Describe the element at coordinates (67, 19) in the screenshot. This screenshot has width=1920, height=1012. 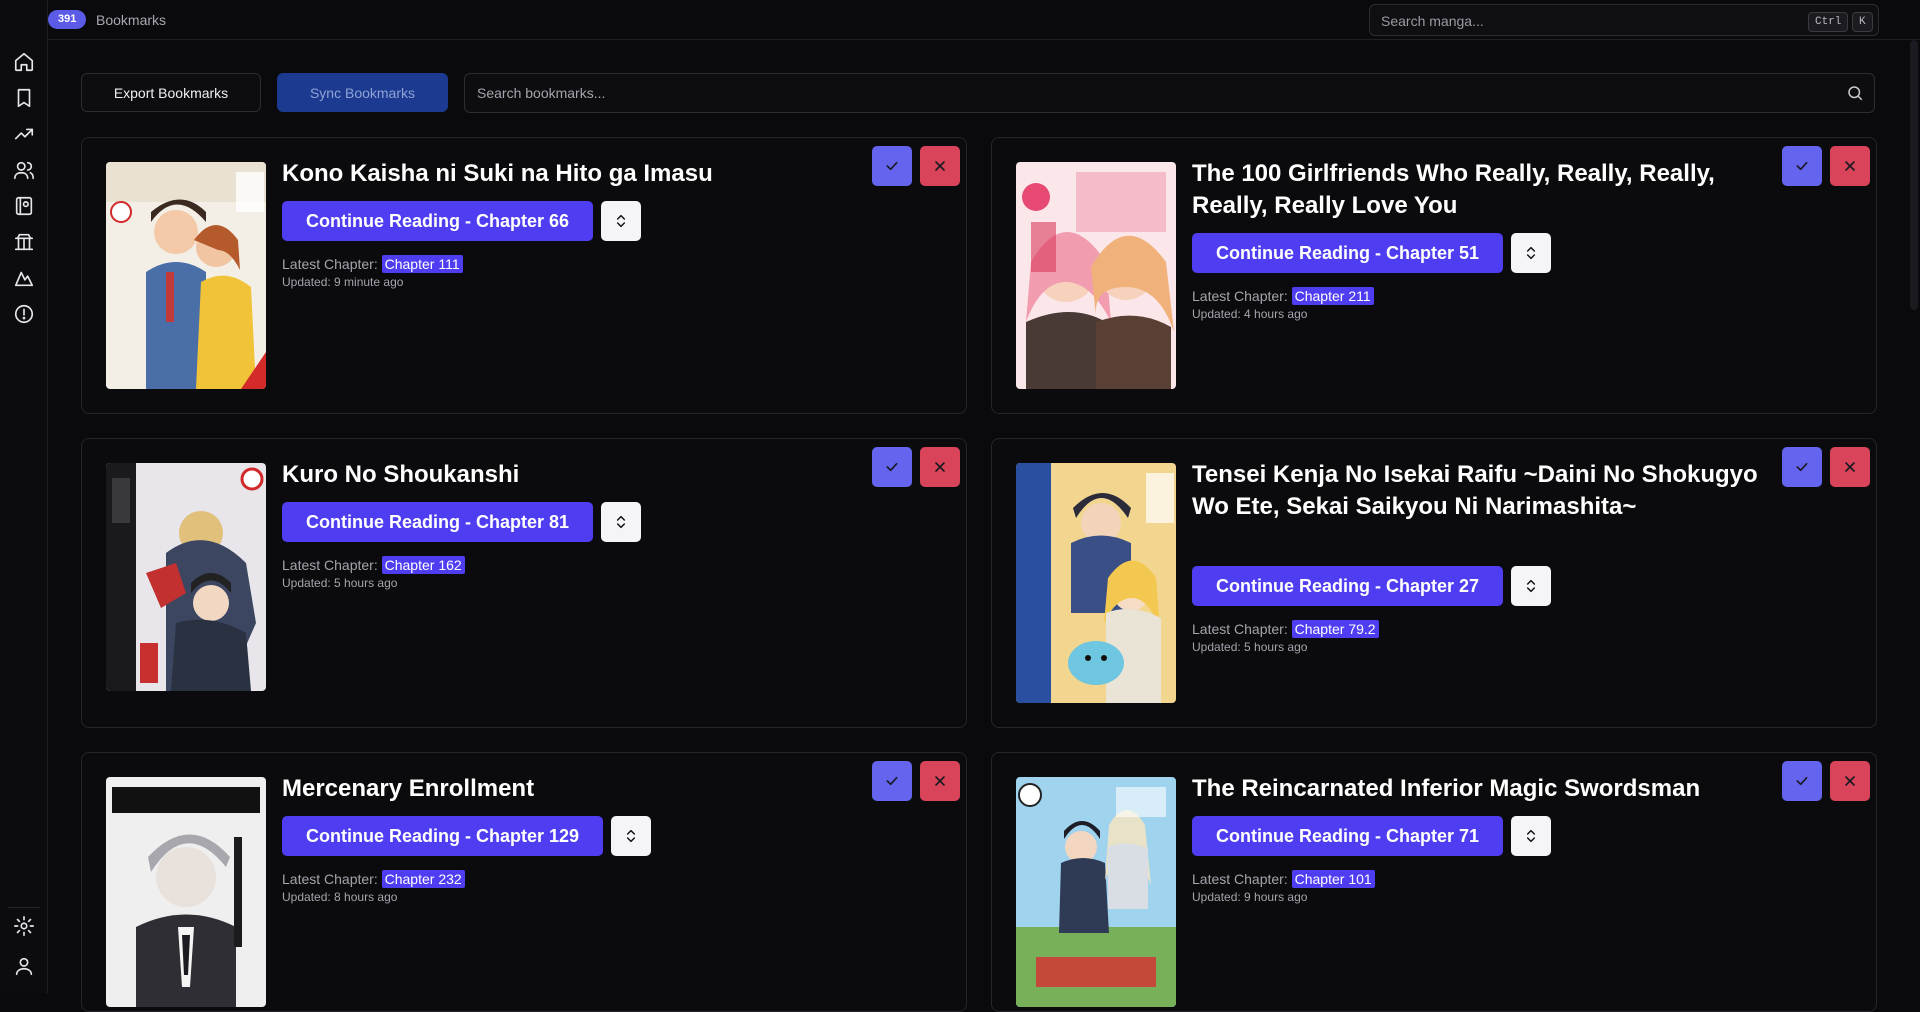
I see `bookmark-count-badge: 391` at that location.